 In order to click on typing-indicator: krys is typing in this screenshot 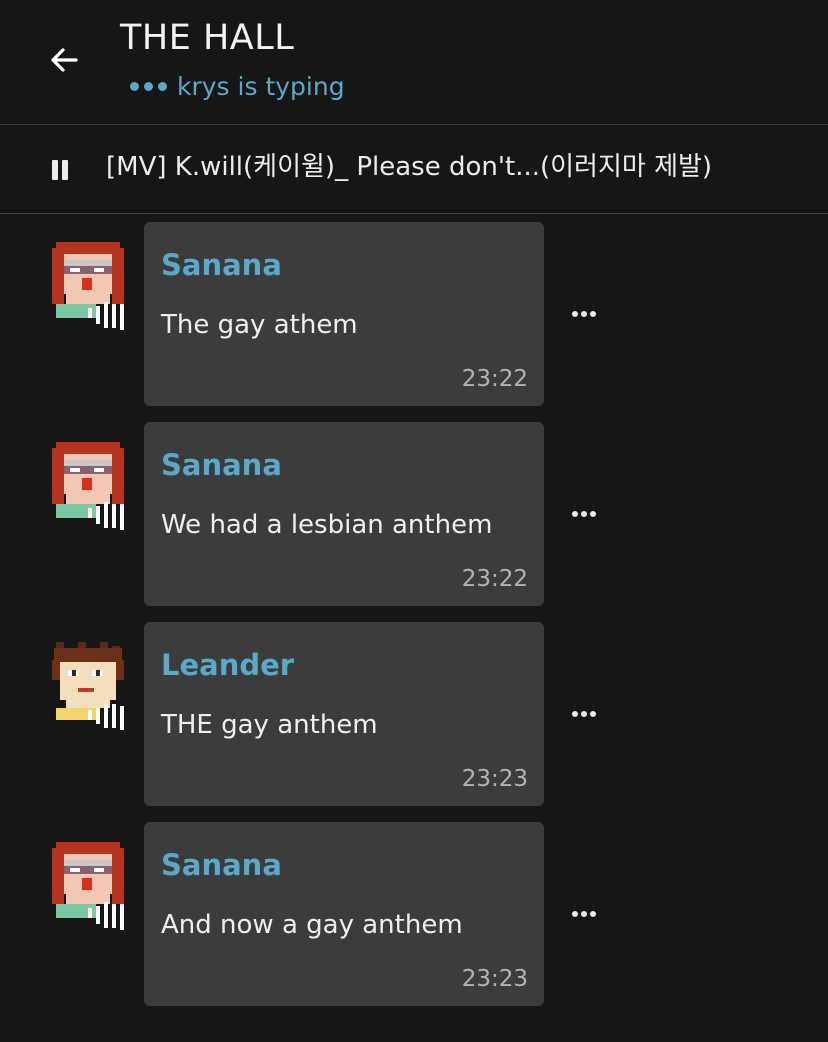, I will do `click(237, 86)`.